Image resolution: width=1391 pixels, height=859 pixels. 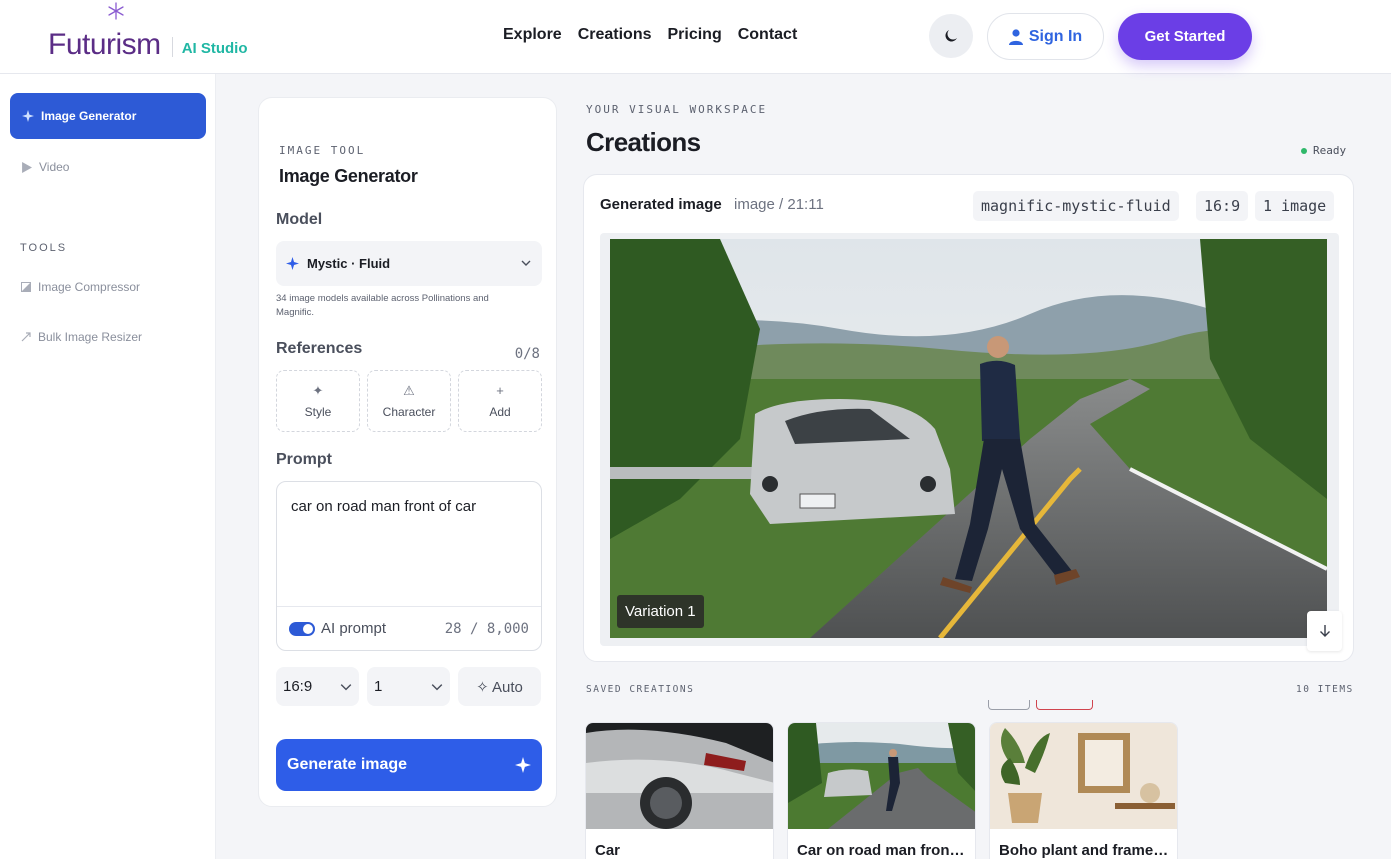 What do you see at coordinates (882, 850) in the screenshot?
I see `saved-creation-title: Car on road man front of car` at bounding box center [882, 850].